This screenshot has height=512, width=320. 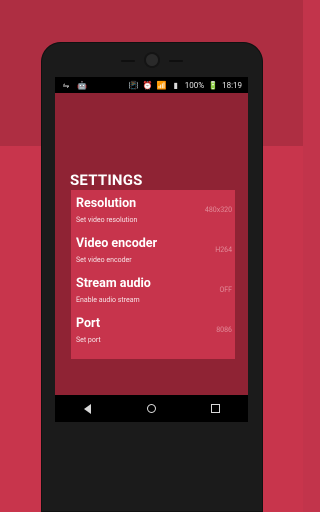 What do you see at coordinates (152, 60) in the screenshot?
I see `front-camera` at bounding box center [152, 60].